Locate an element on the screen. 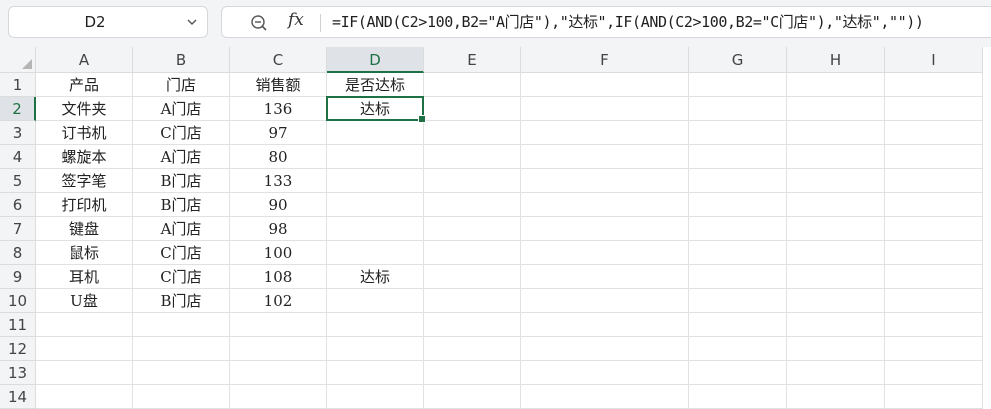 The image size is (991, 409). cell-a8: 鼠标 is located at coordinates (84, 253).